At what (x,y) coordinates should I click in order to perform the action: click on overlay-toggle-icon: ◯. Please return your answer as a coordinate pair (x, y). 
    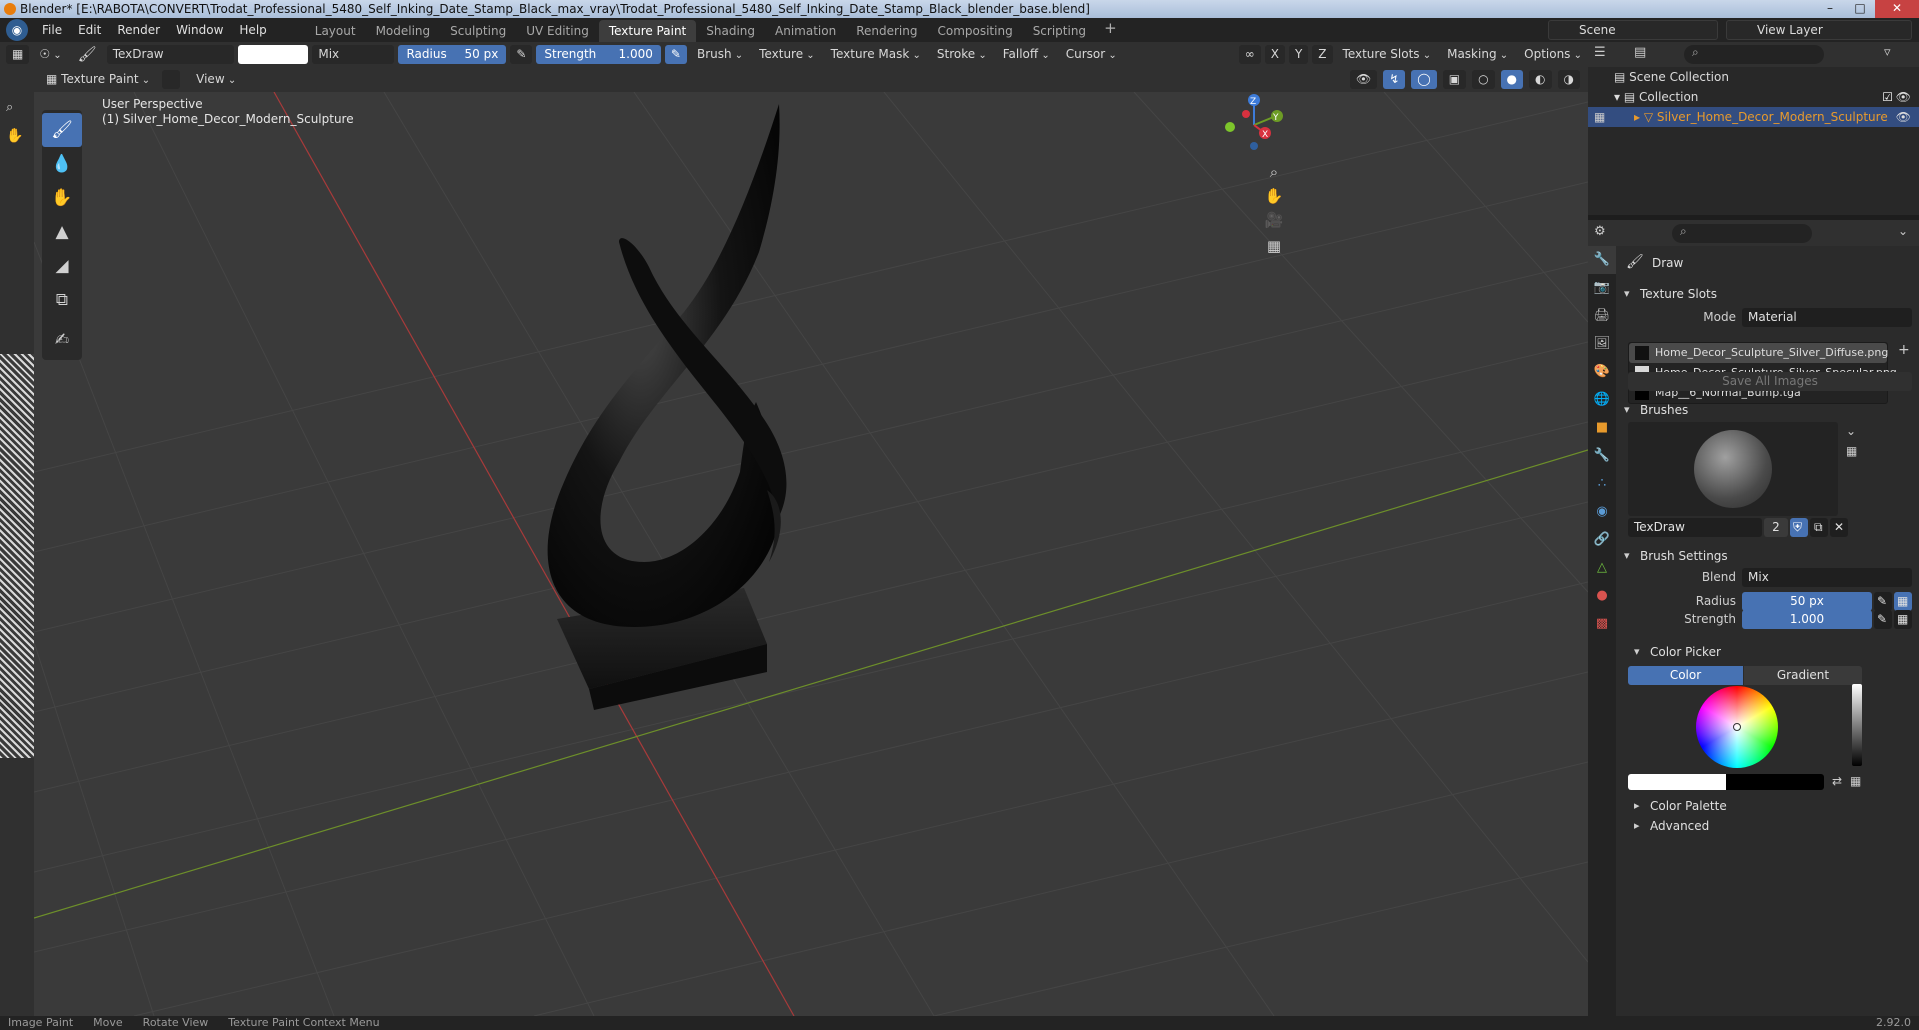
    Looking at the image, I should click on (1424, 79).